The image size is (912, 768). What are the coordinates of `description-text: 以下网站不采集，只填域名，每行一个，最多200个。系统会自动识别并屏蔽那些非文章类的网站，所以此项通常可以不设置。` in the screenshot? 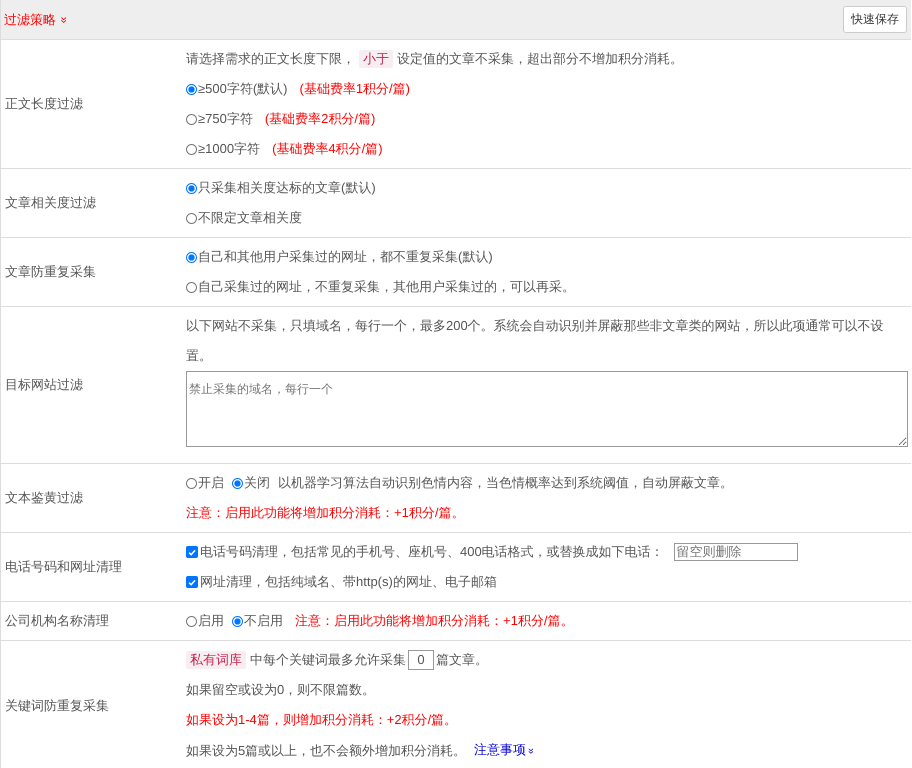 It's located at (535, 340).